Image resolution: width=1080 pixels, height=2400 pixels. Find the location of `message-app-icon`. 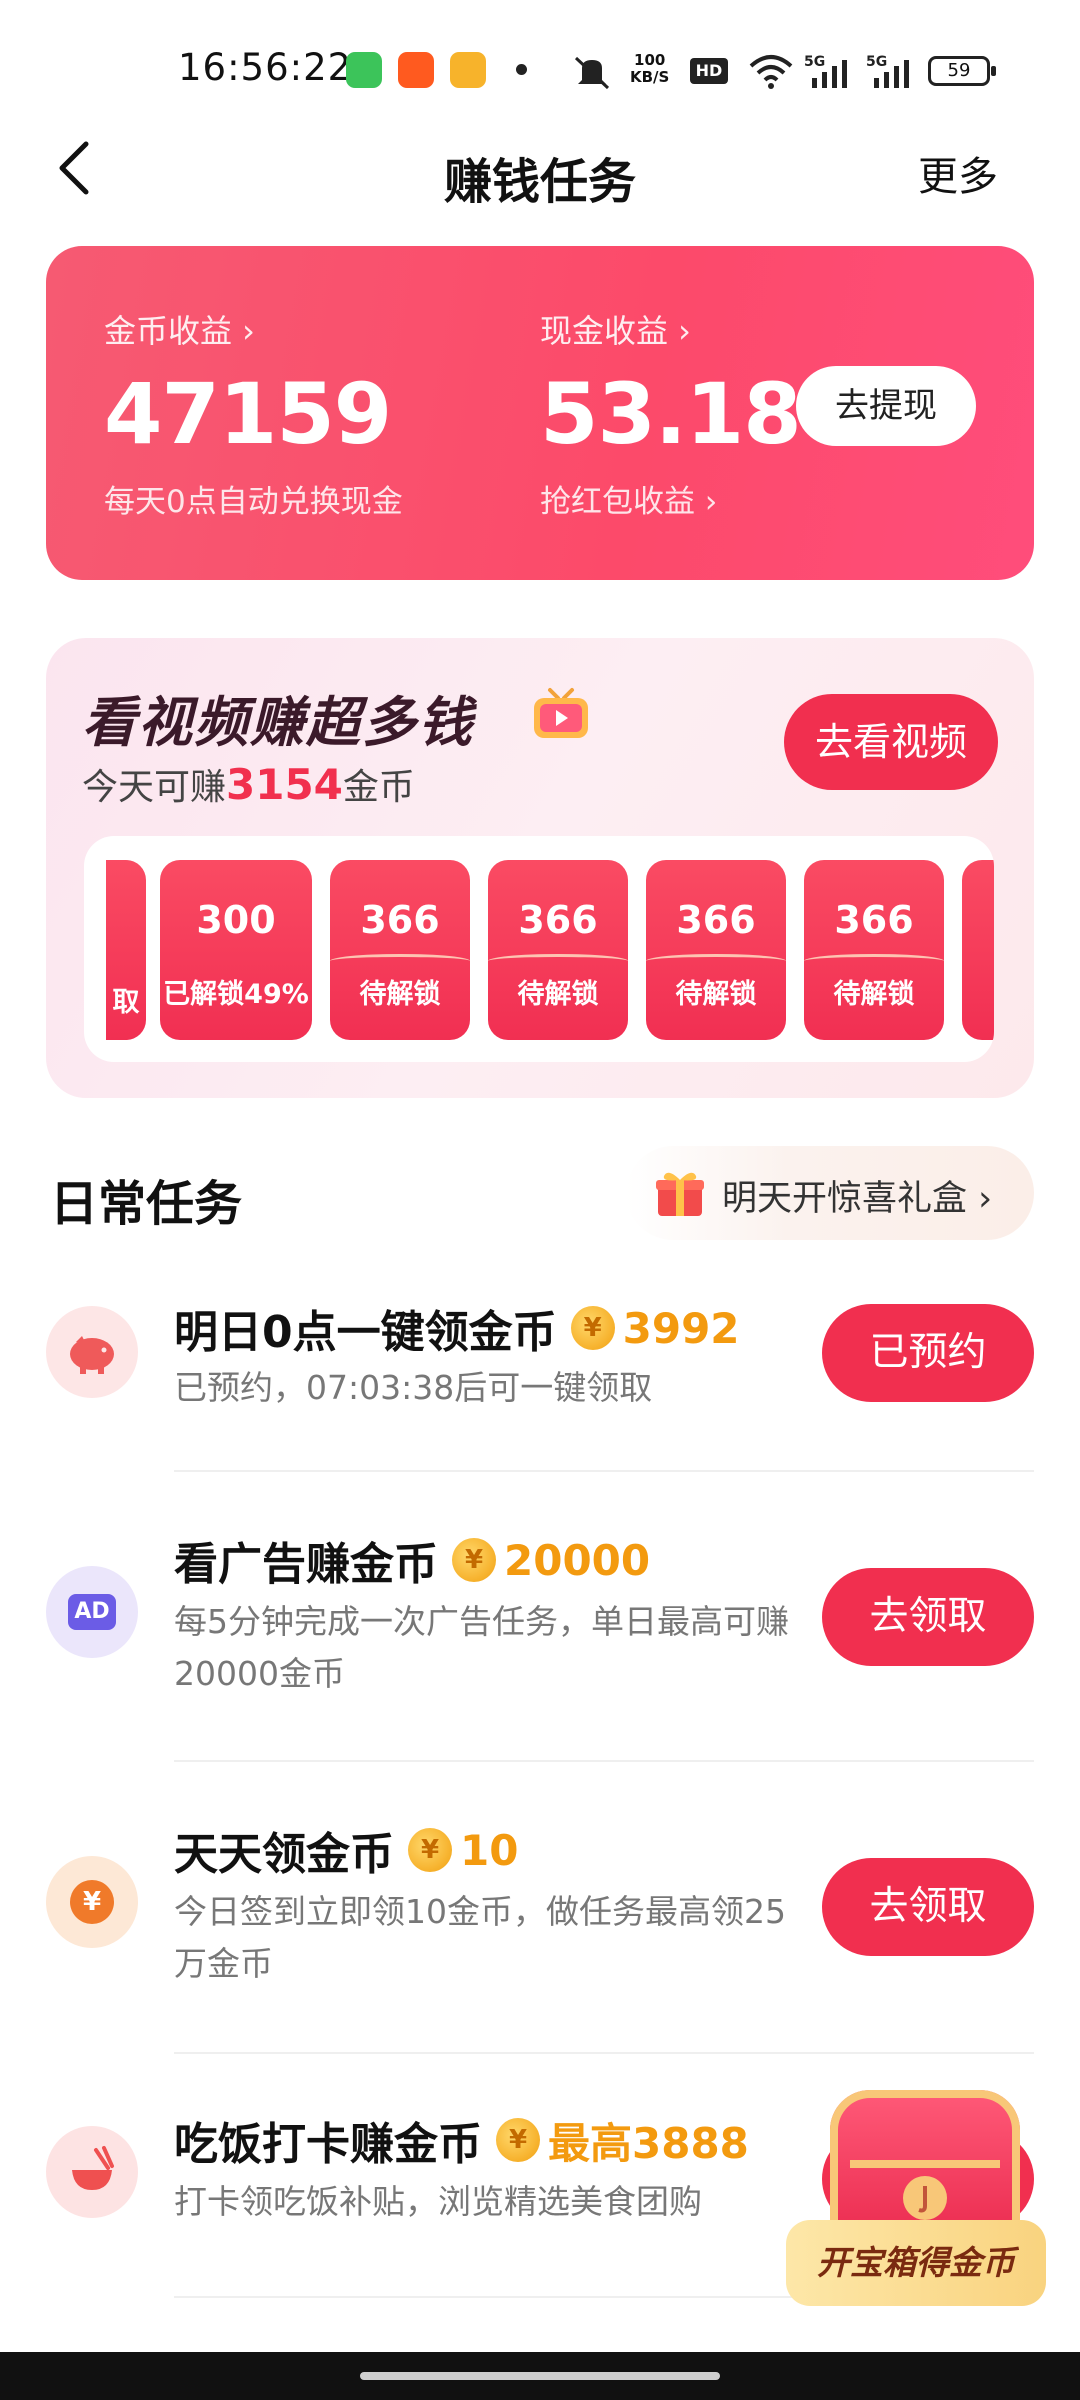

message-app-icon is located at coordinates (364, 70).